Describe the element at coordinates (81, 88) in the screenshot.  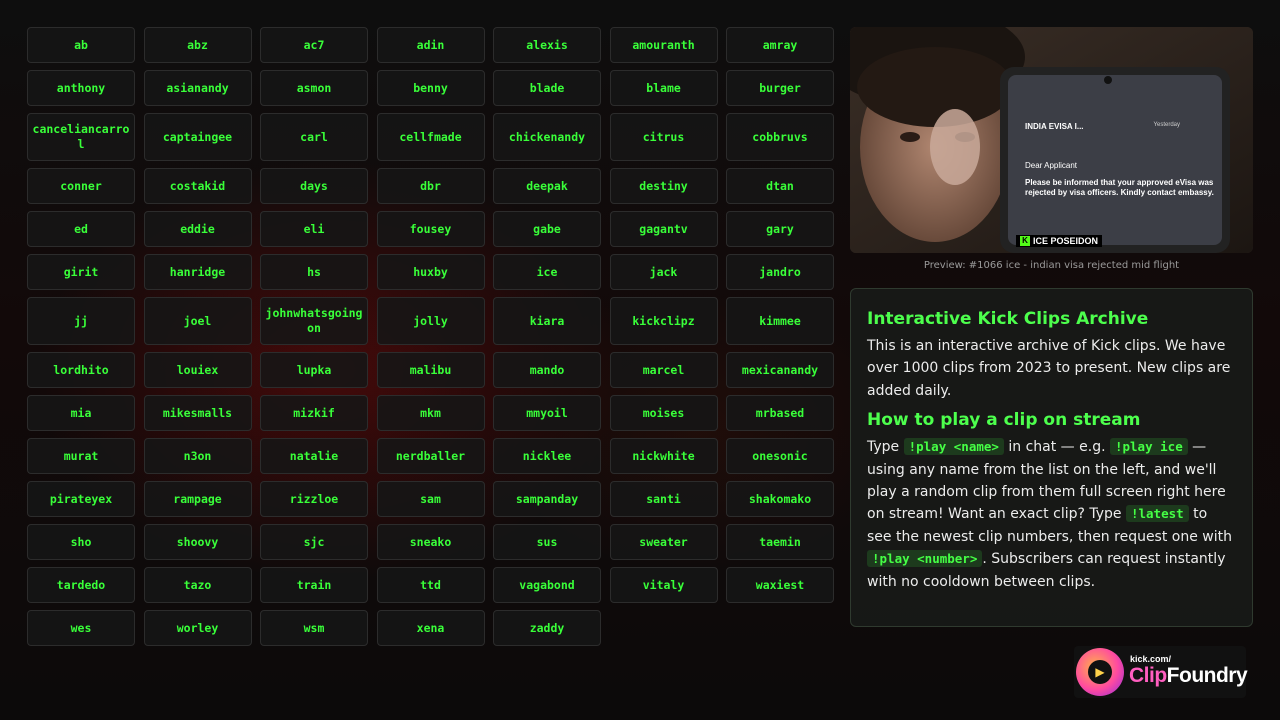
I see `clip-button-anthony: anthony` at that location.